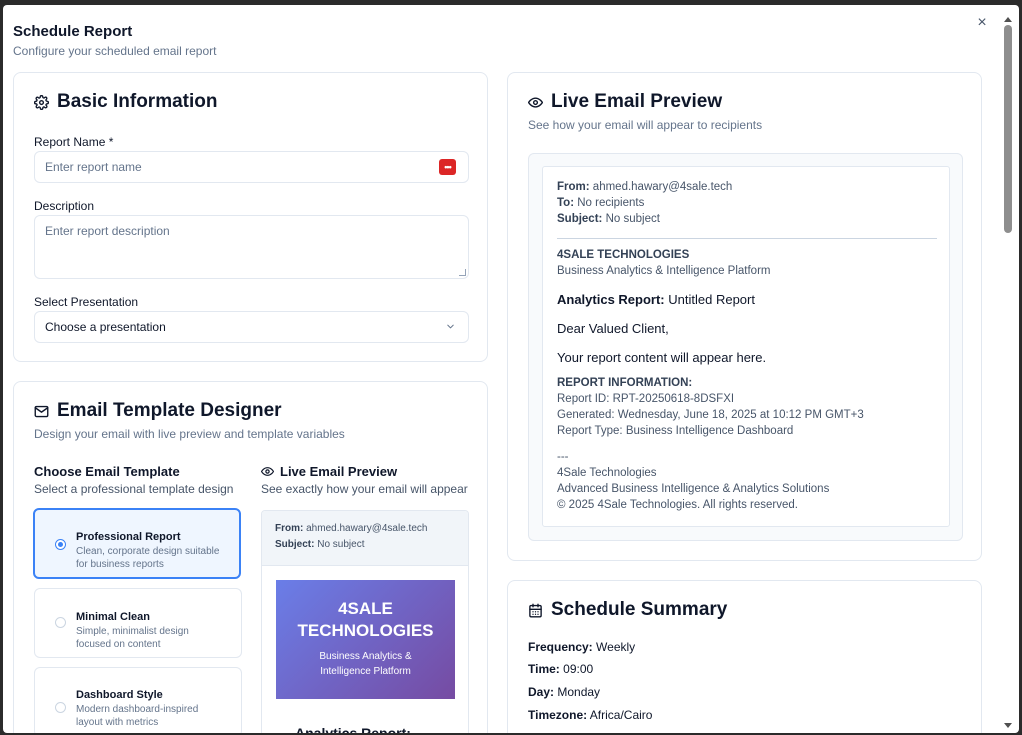  Describe the element at coordinates (119, 695) in the screenshot. I see `template-name: Dashboard Style` at that location.